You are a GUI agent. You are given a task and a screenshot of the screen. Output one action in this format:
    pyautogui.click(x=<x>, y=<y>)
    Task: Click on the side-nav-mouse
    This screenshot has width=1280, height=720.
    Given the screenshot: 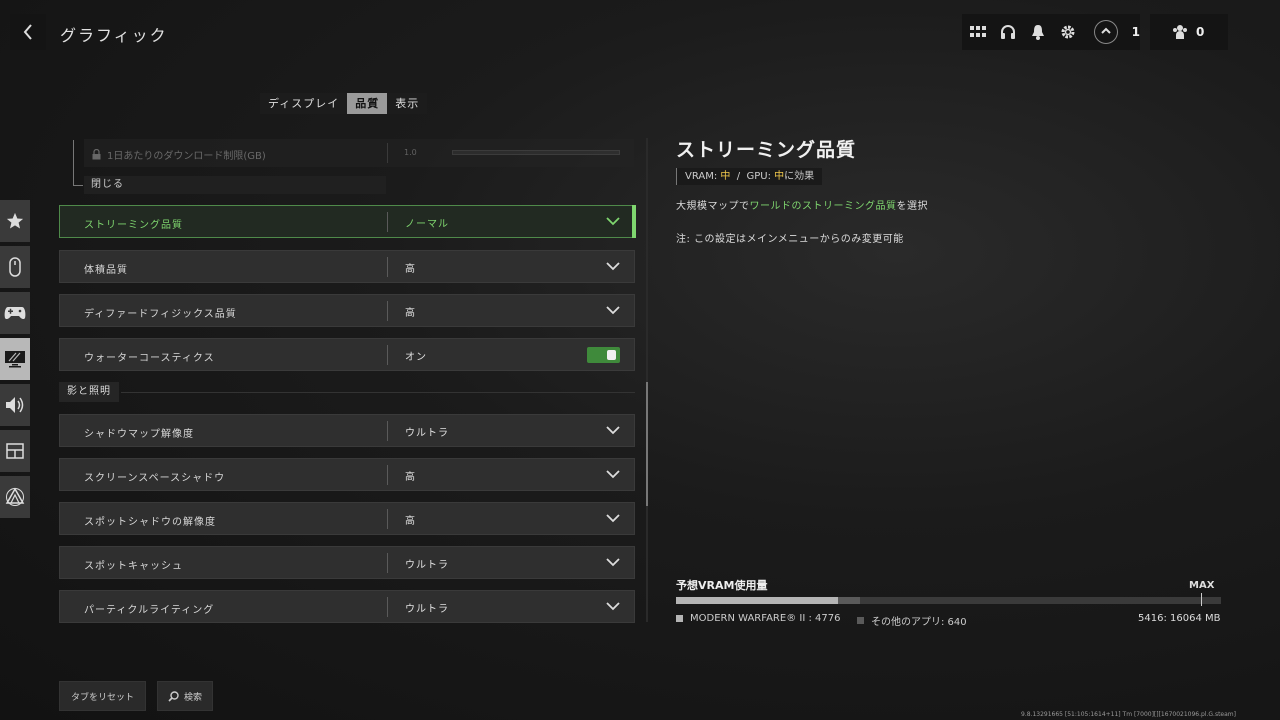 What is the action you would take?
    pyautogui.click(x=15, y=267)
    